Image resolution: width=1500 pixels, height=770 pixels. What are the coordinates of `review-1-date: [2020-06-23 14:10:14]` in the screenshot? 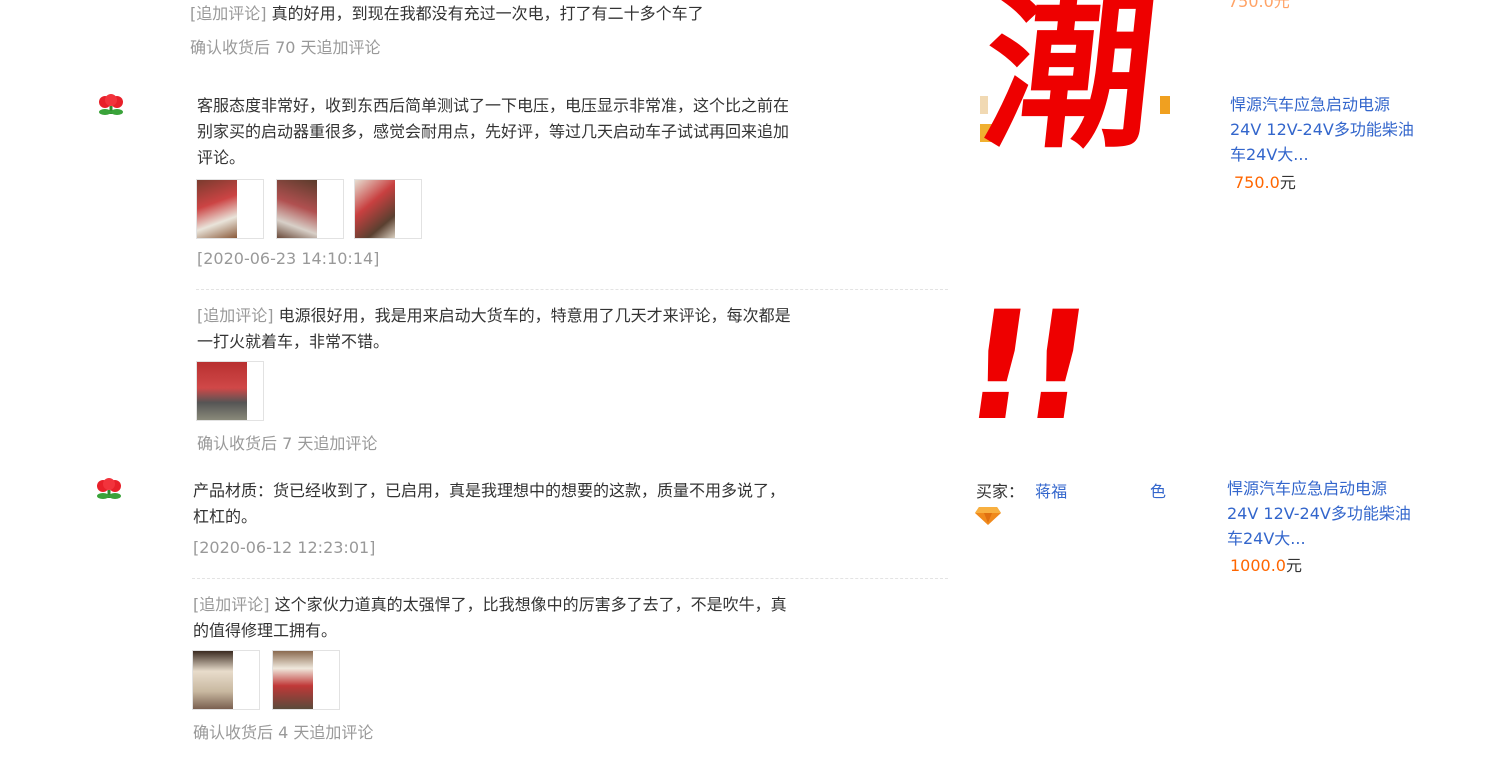 It's located at (288, 258).